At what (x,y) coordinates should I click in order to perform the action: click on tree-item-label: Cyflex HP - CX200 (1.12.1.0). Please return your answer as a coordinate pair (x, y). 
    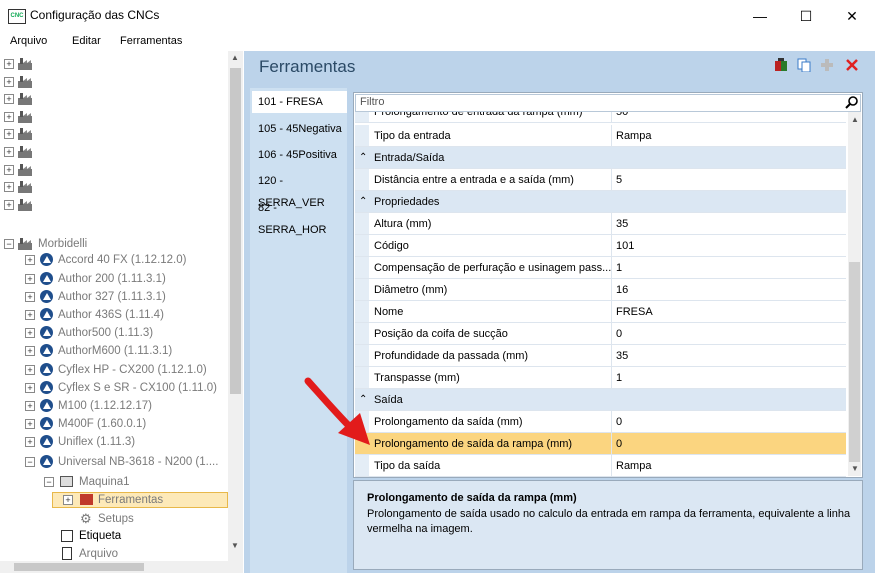
    Looking at the image, I should click on (132, 370).